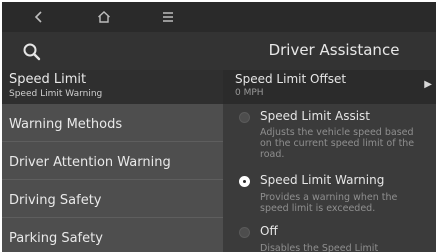 Image resolution: width=438 pixels, height=252 pixels. I want to click on sidebar-item-label: Driving Safety, so click(55, 200).